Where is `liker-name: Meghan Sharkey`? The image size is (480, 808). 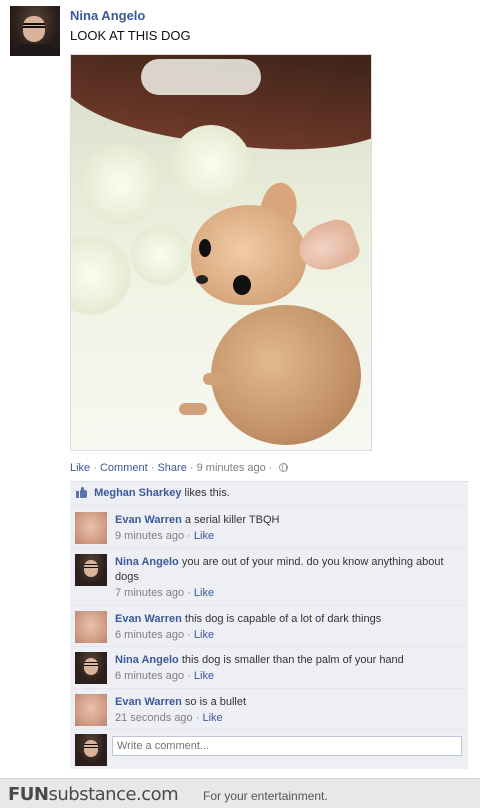 liker-name: Meghan Sharkey is located at coordinates (137, 493).